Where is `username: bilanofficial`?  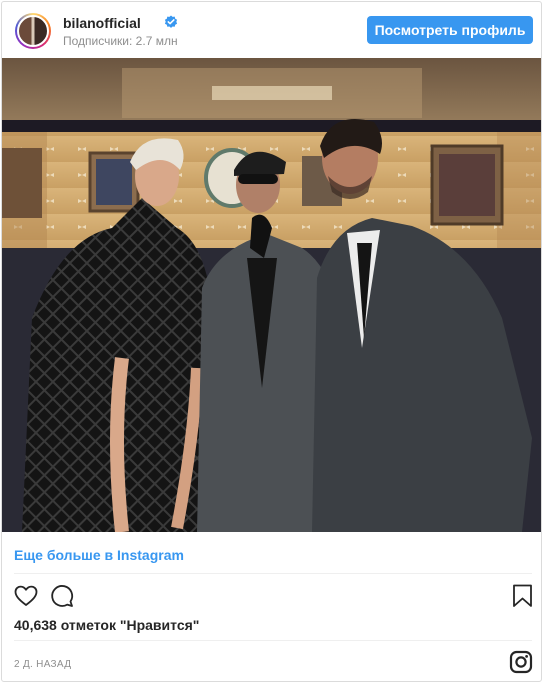 username: bilanofficial is located at coordinates (102, 23).